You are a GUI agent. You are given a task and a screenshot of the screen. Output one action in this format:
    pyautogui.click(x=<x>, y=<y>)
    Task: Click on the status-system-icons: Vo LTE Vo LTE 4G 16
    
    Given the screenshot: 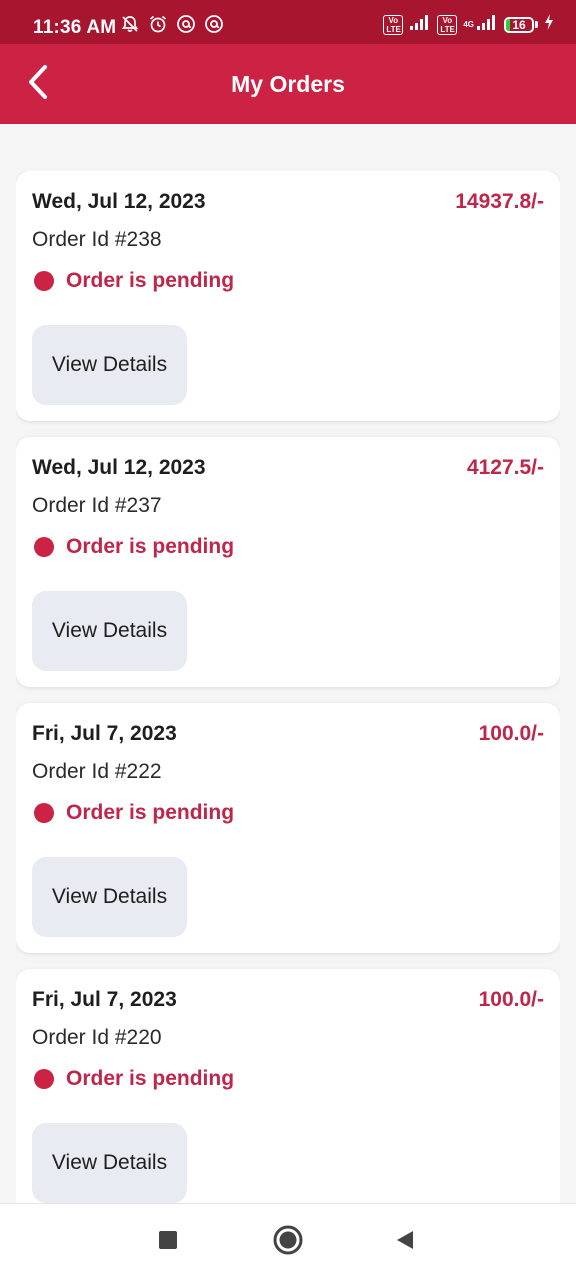 What is the action you would take?
    pyautogui.click(x=468, y=24)
    